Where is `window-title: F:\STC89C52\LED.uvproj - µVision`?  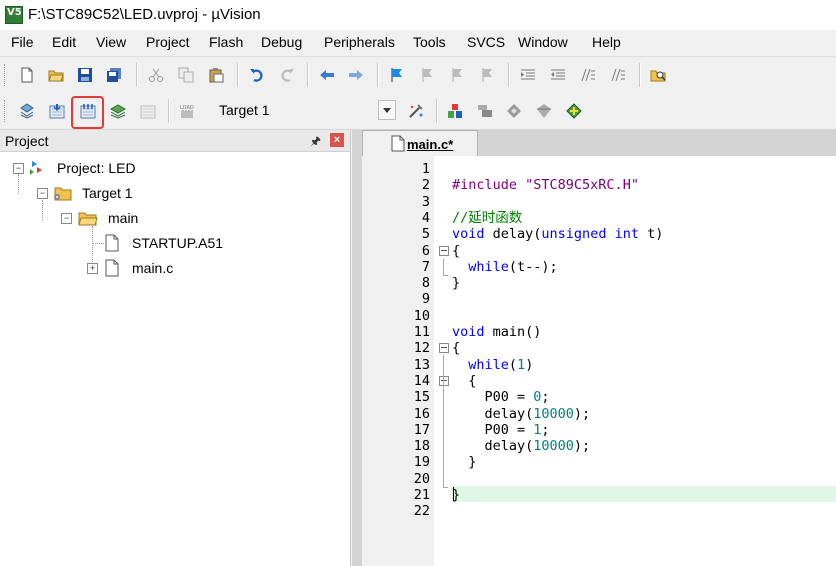
window-title: F:\STC89C52\LED.uvproj - µVision is located at coordinates (144, 14).